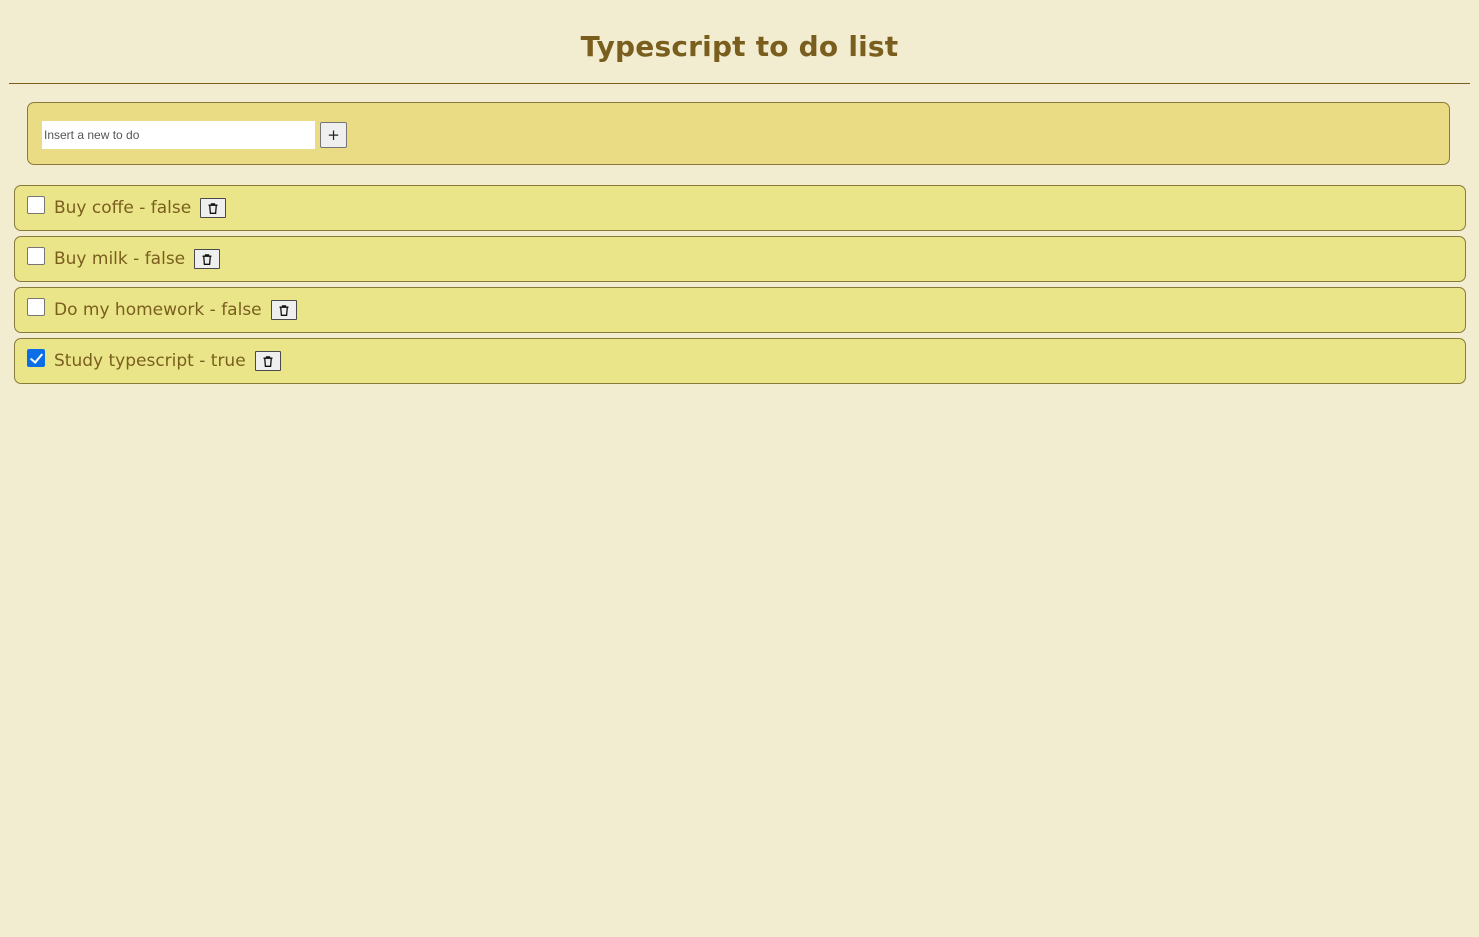  Describe the element at coordinates (739, 83) in the screenshot. I see `header-divider` at that location.